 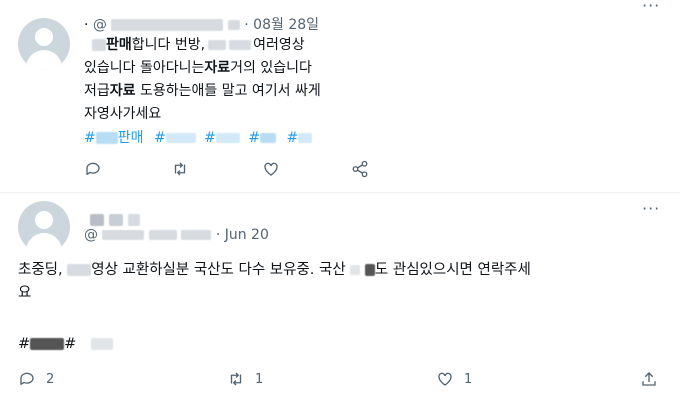 I want to click on tweet-date: 08월 28일, so click(x=286, y=25).